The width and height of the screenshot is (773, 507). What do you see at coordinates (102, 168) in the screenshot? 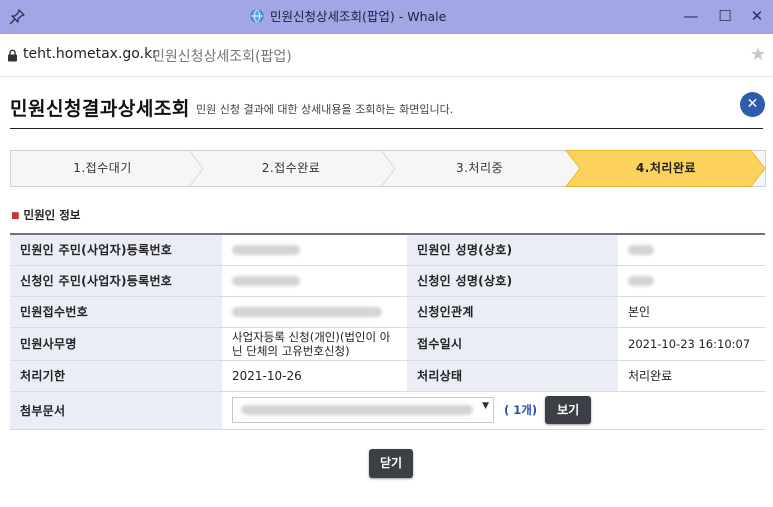
I see `step-1: 1.접수대기` at bounding box center [102, 168].